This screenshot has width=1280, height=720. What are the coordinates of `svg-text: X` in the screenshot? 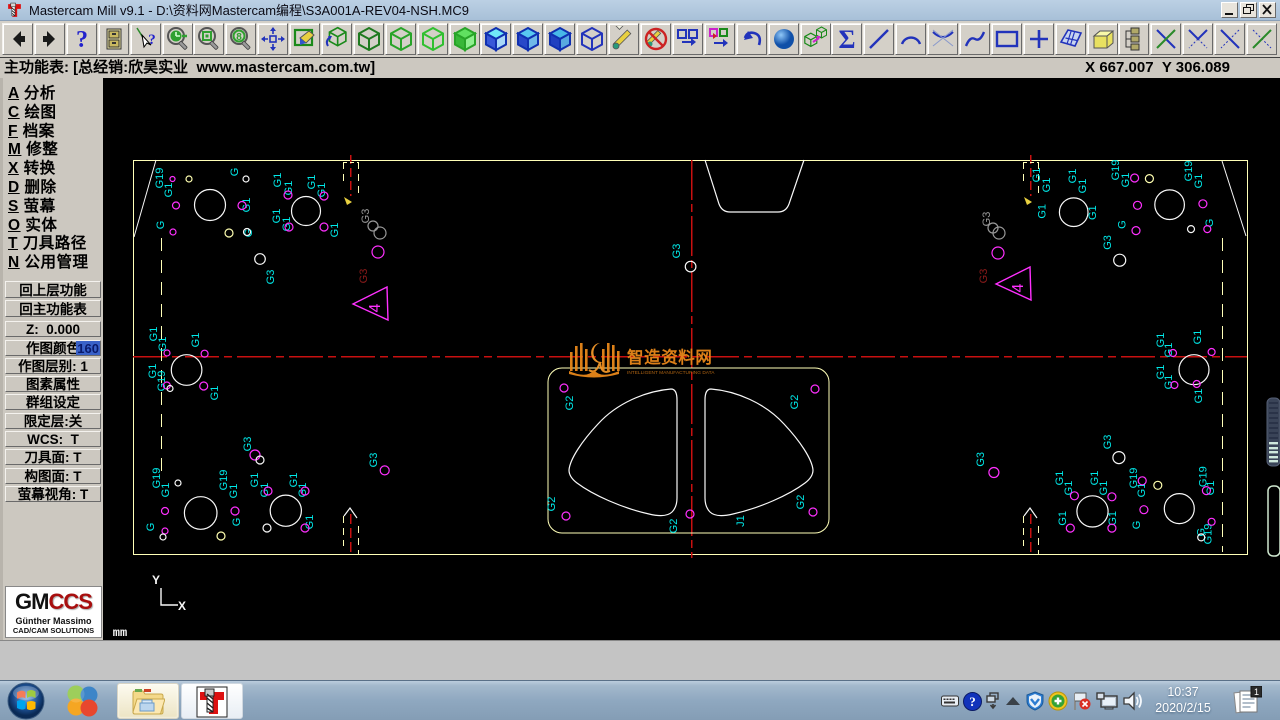 It's located at (182, 606).